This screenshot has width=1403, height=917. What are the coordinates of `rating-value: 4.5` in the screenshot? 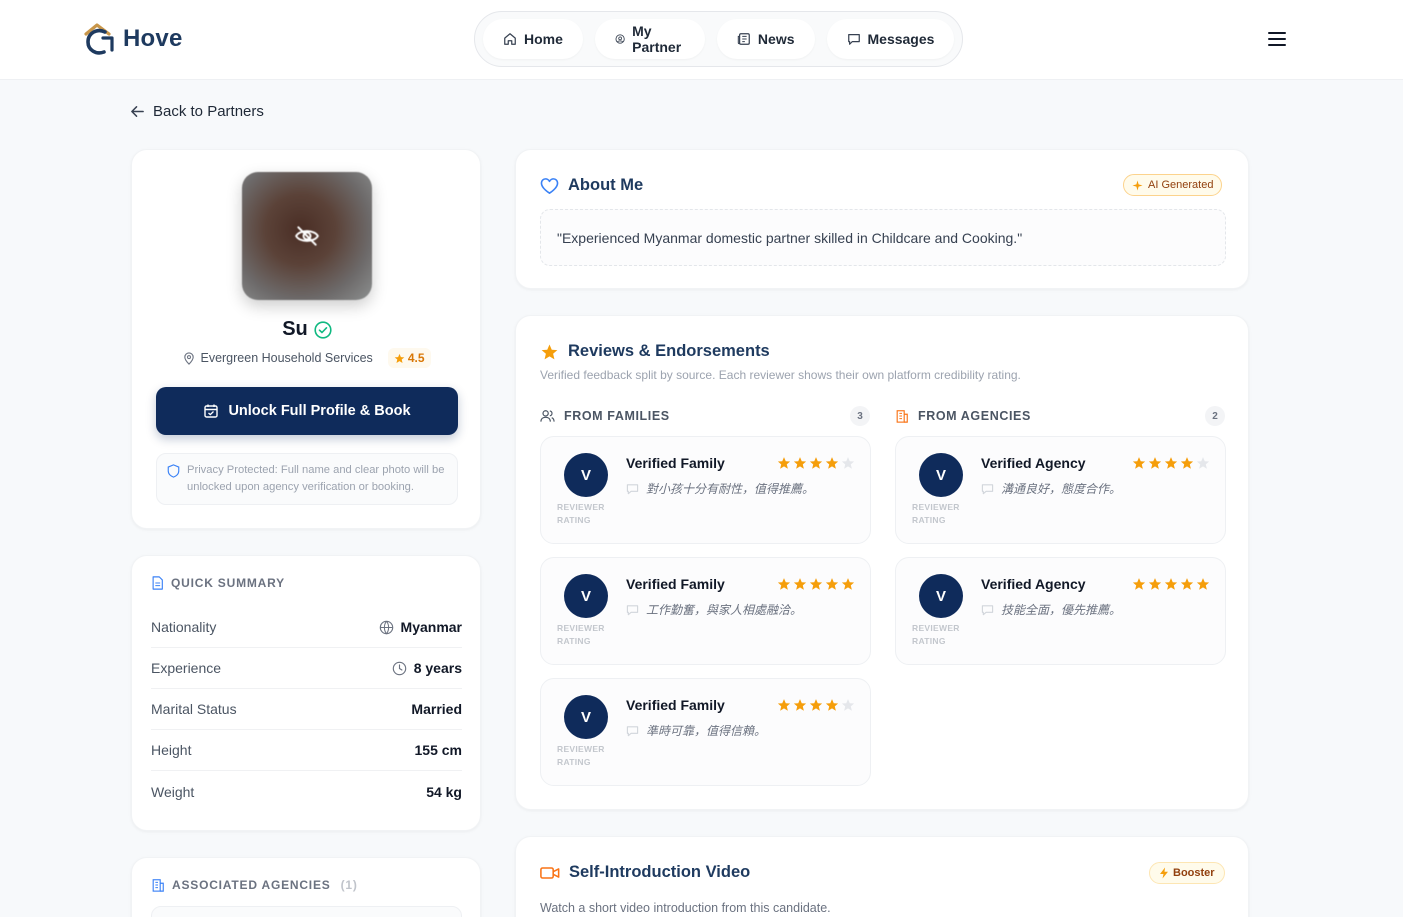 It's located at (416, 358).